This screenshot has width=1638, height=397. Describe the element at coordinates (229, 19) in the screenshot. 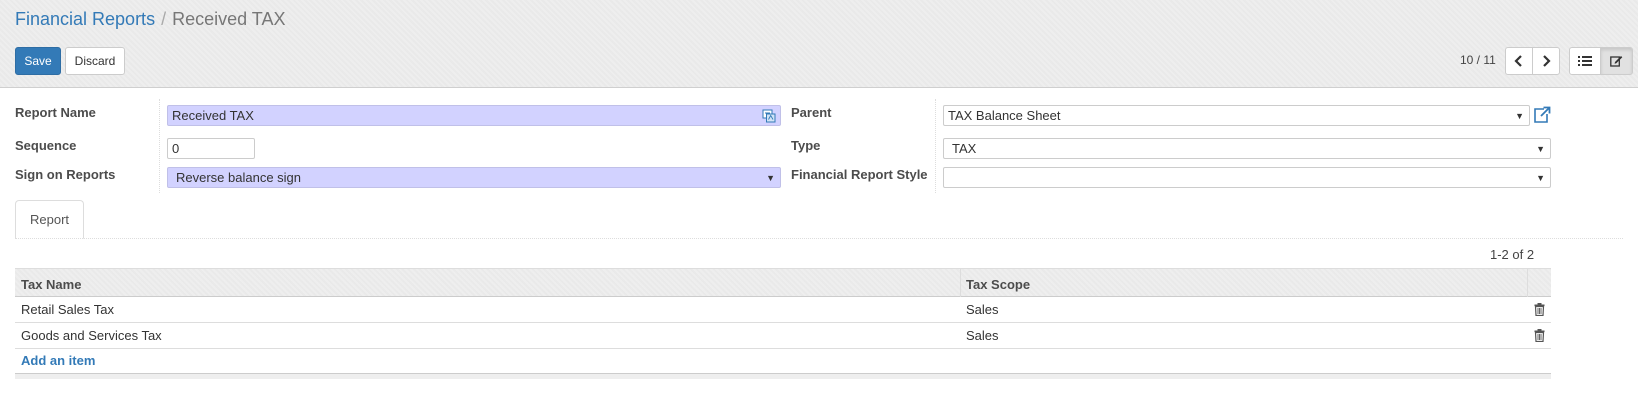

I see `breadcrumb-current: Received TAX` at that location.